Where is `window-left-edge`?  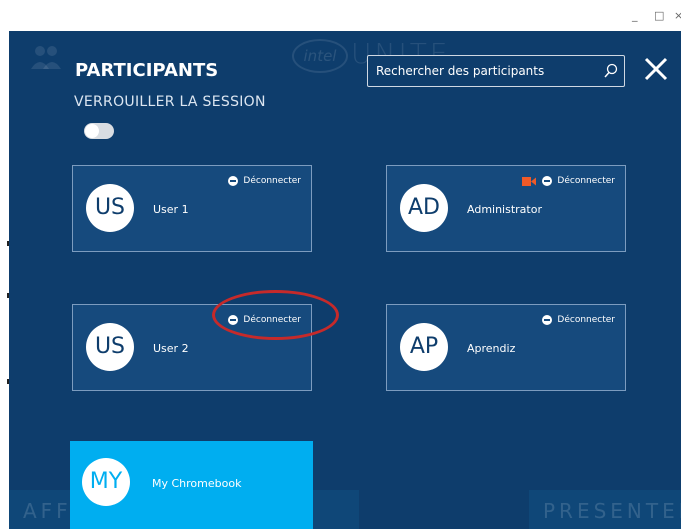
window-left-edge is located at coordinates (4, 280).